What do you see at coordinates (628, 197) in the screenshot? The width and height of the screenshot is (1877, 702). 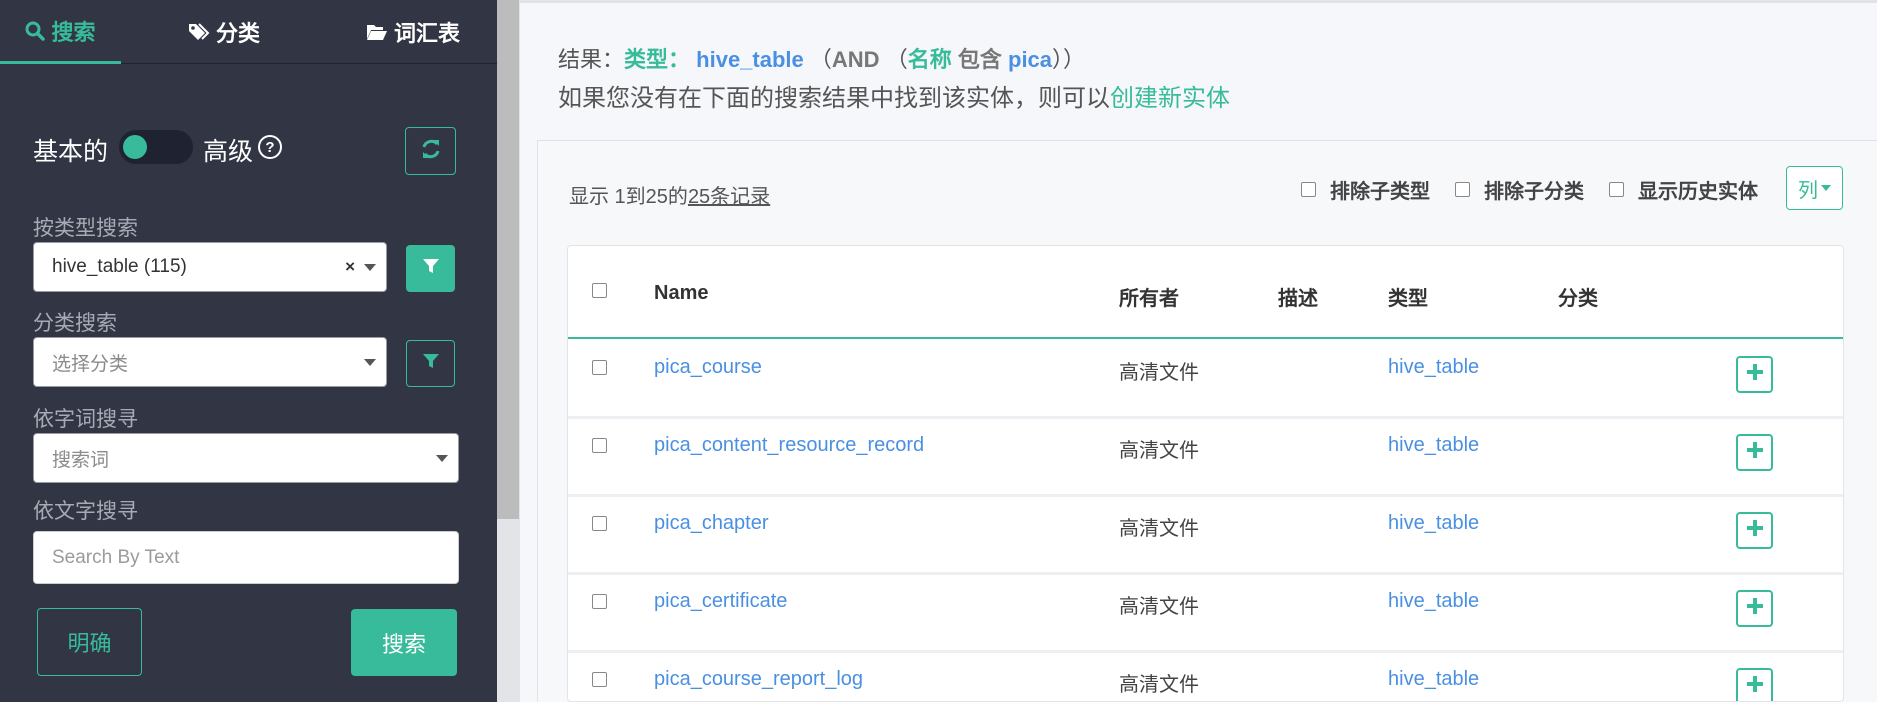 I see `records-prefix: 显示 1到25的` at bounding box center [628, 197].